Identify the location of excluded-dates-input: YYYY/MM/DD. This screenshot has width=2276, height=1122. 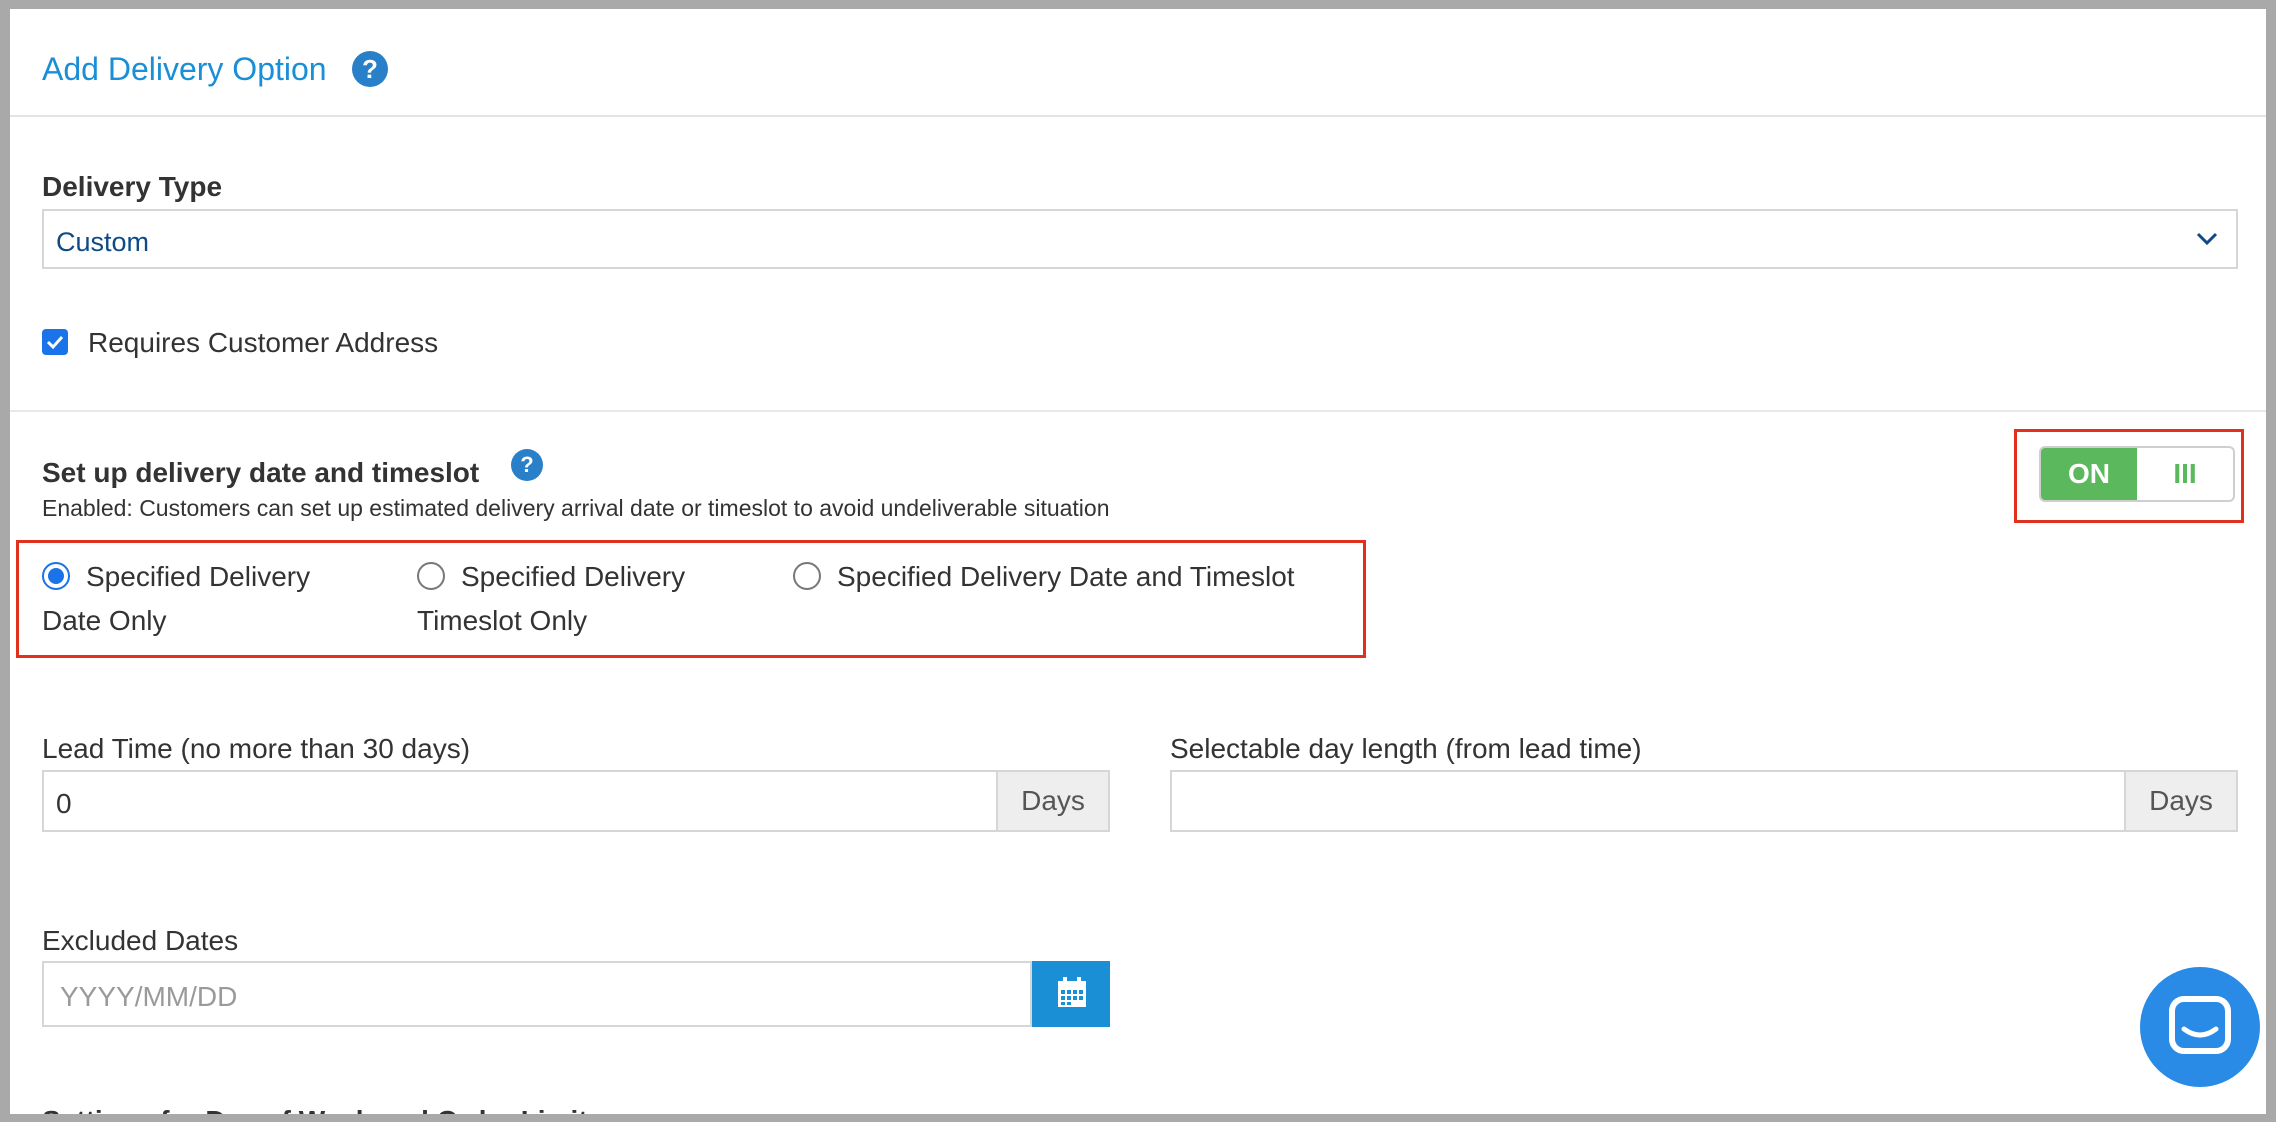
(537, 994).